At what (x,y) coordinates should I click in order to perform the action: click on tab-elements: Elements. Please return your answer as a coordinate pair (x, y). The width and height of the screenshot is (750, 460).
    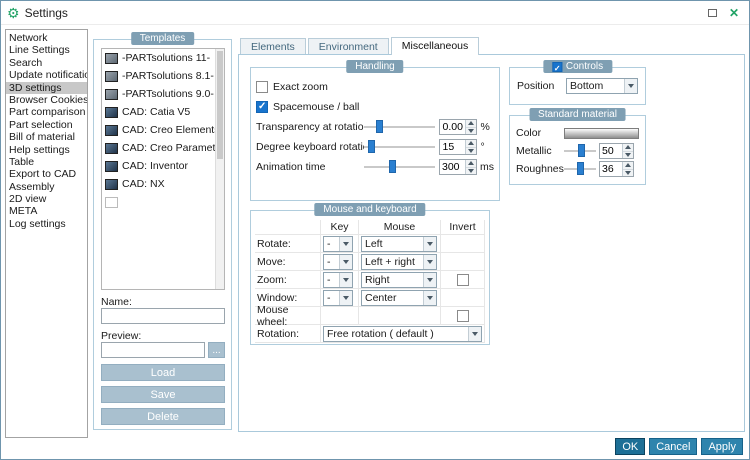
    Looking at the image, I should click on (273, 46).